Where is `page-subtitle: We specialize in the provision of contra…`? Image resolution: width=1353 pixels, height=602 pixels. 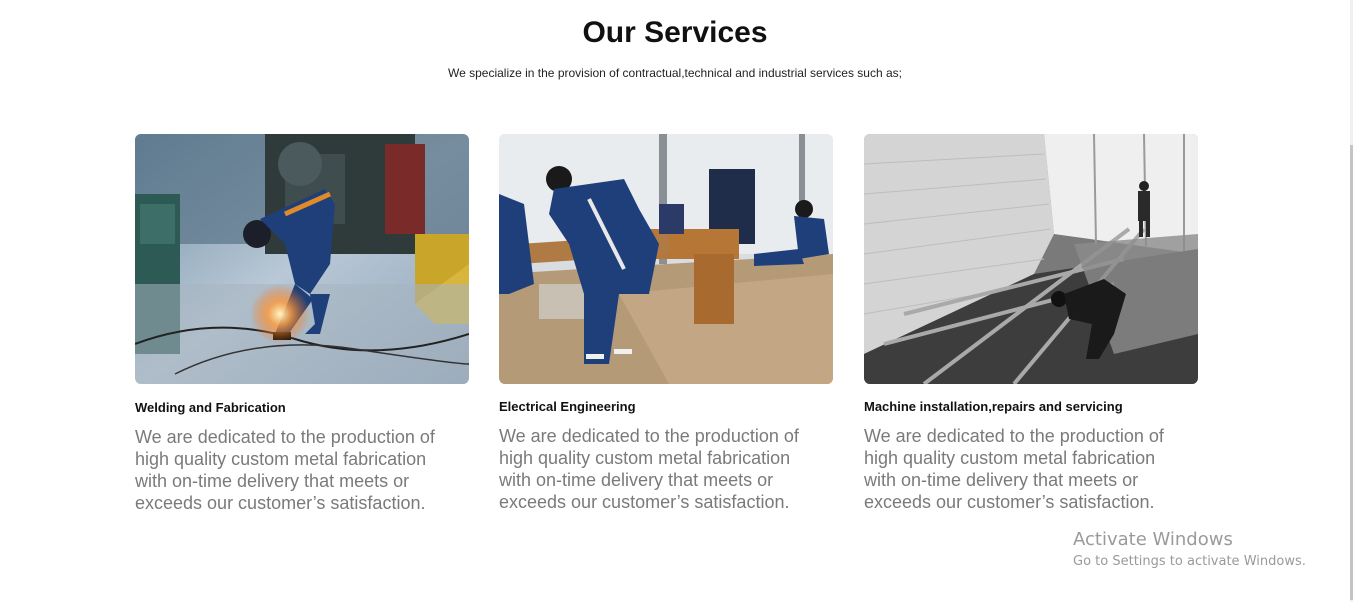 page-subtitle: We specialize in the provision of contra… is located at coordinates (674, 73).